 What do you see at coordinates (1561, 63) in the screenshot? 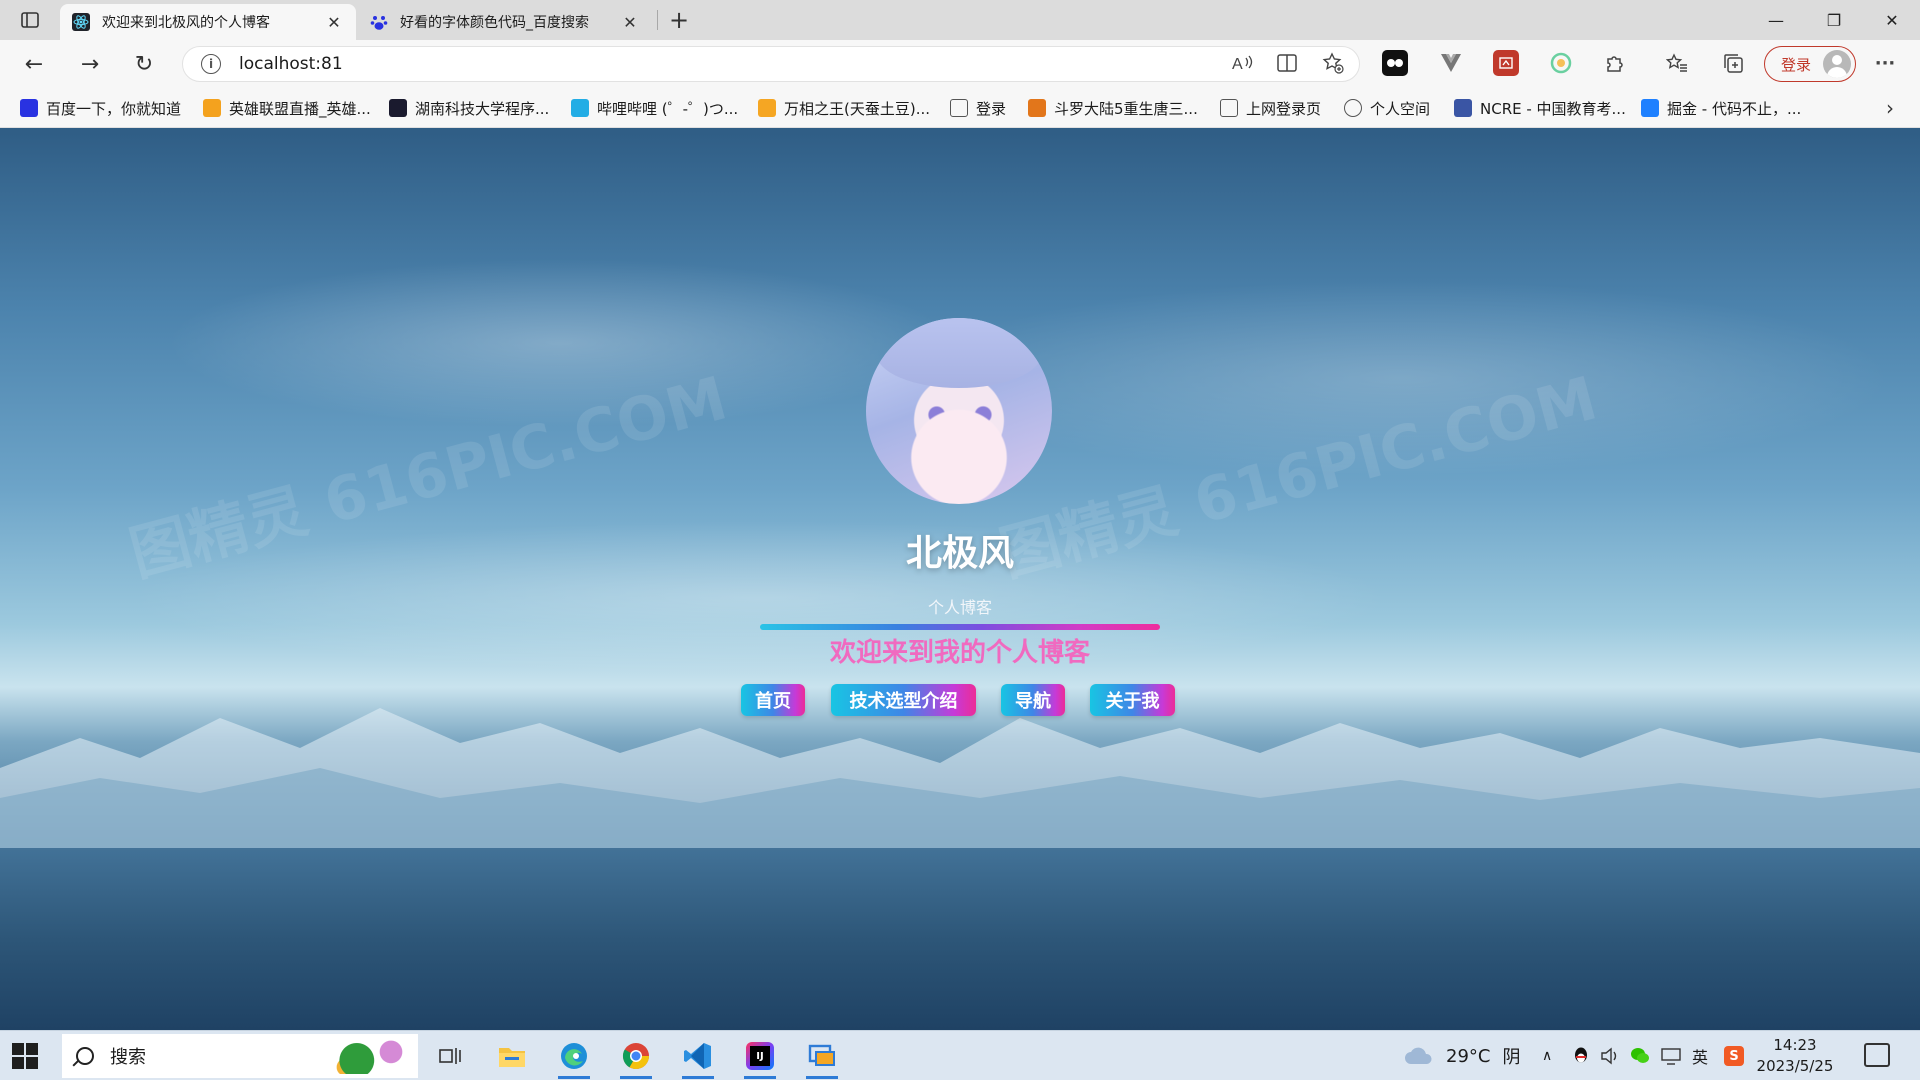
I see `ext-green-circle-icon` at bounding box center [1561, 63].